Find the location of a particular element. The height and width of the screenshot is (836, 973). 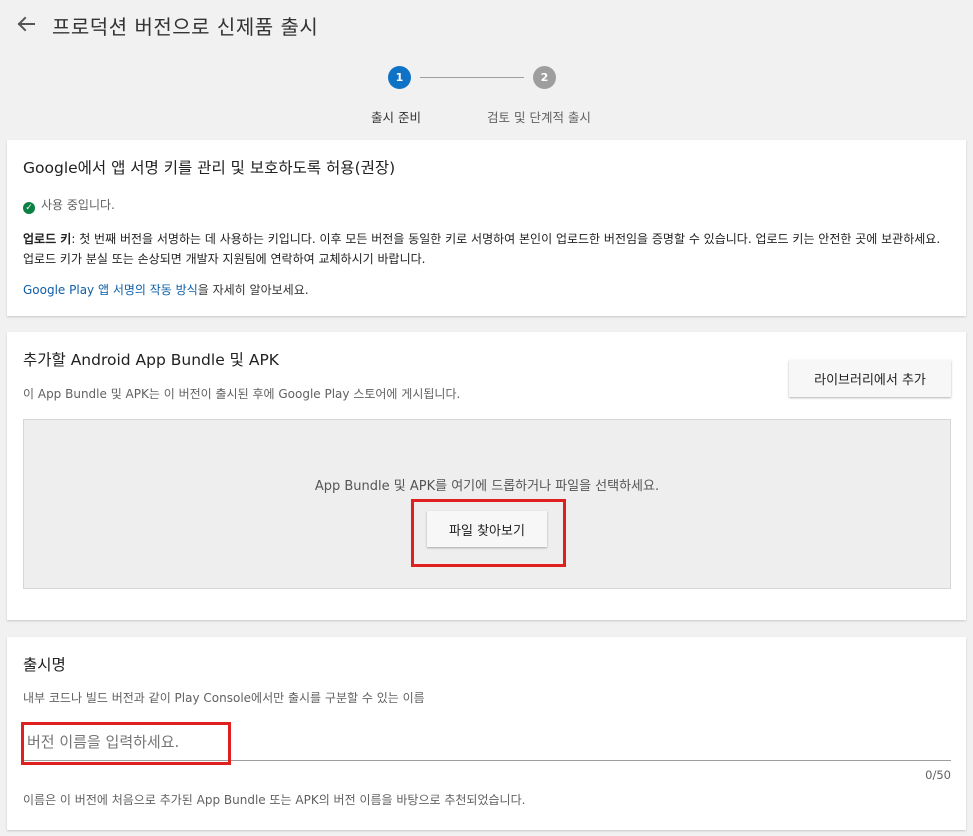

signing-status-text: 사용 중입니다. is located at coordinates (78, 205).